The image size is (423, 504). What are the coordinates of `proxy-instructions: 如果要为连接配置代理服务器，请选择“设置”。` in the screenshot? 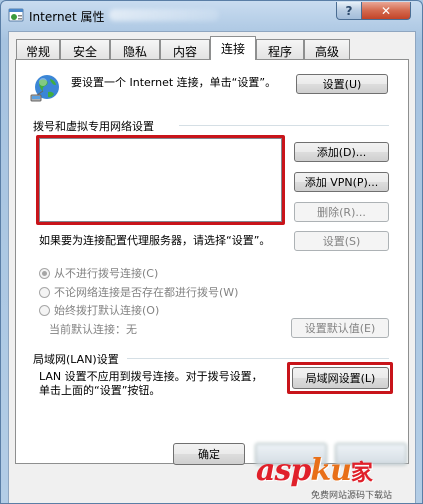 It's located at (155, 240).